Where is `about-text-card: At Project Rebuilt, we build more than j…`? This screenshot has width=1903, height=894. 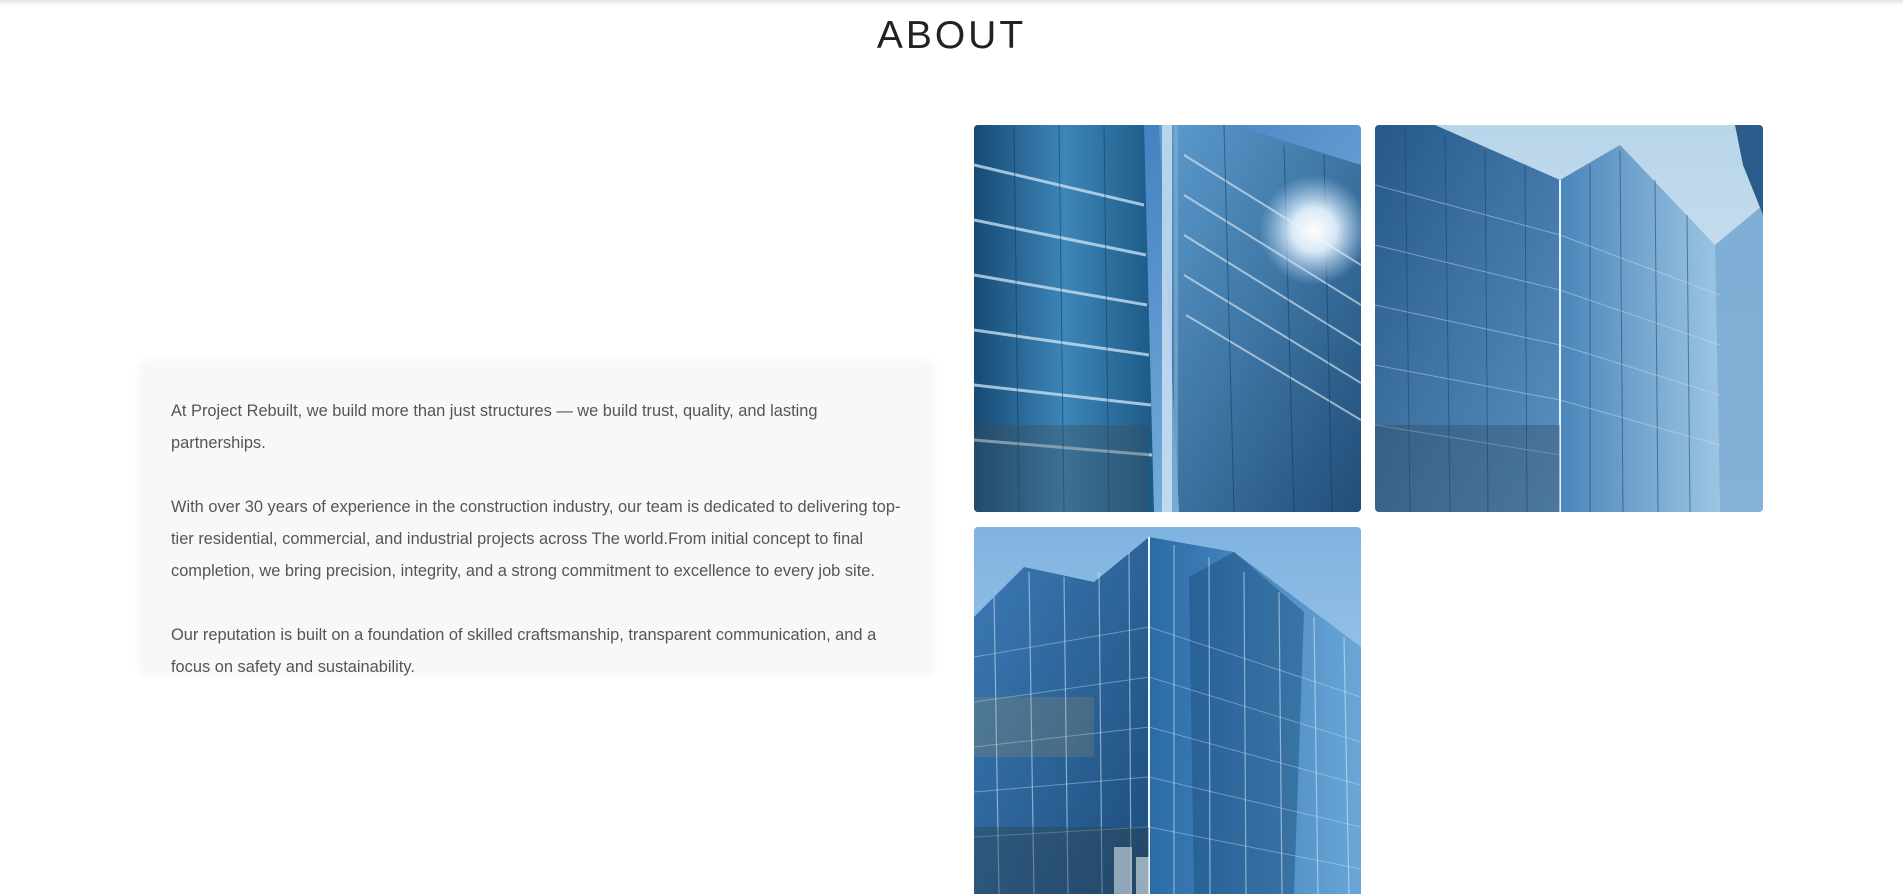 about-text-card: At Project Rebuilt, we build more than j… is located at coordinates (536, 519).